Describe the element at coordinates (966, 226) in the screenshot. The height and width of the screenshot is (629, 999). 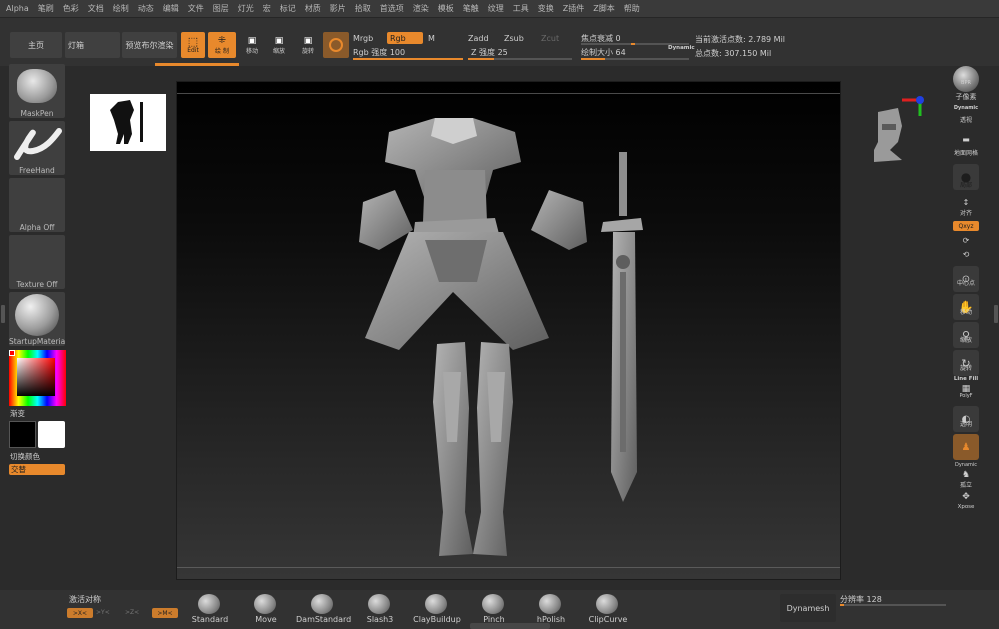
I see `xyz-toggle: Qxyz` at that location.